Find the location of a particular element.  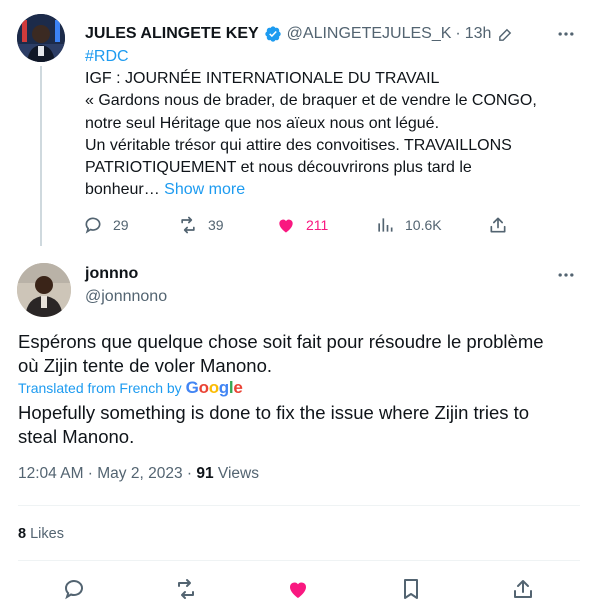

views-count: 91 is located at coordinates (205, 473).